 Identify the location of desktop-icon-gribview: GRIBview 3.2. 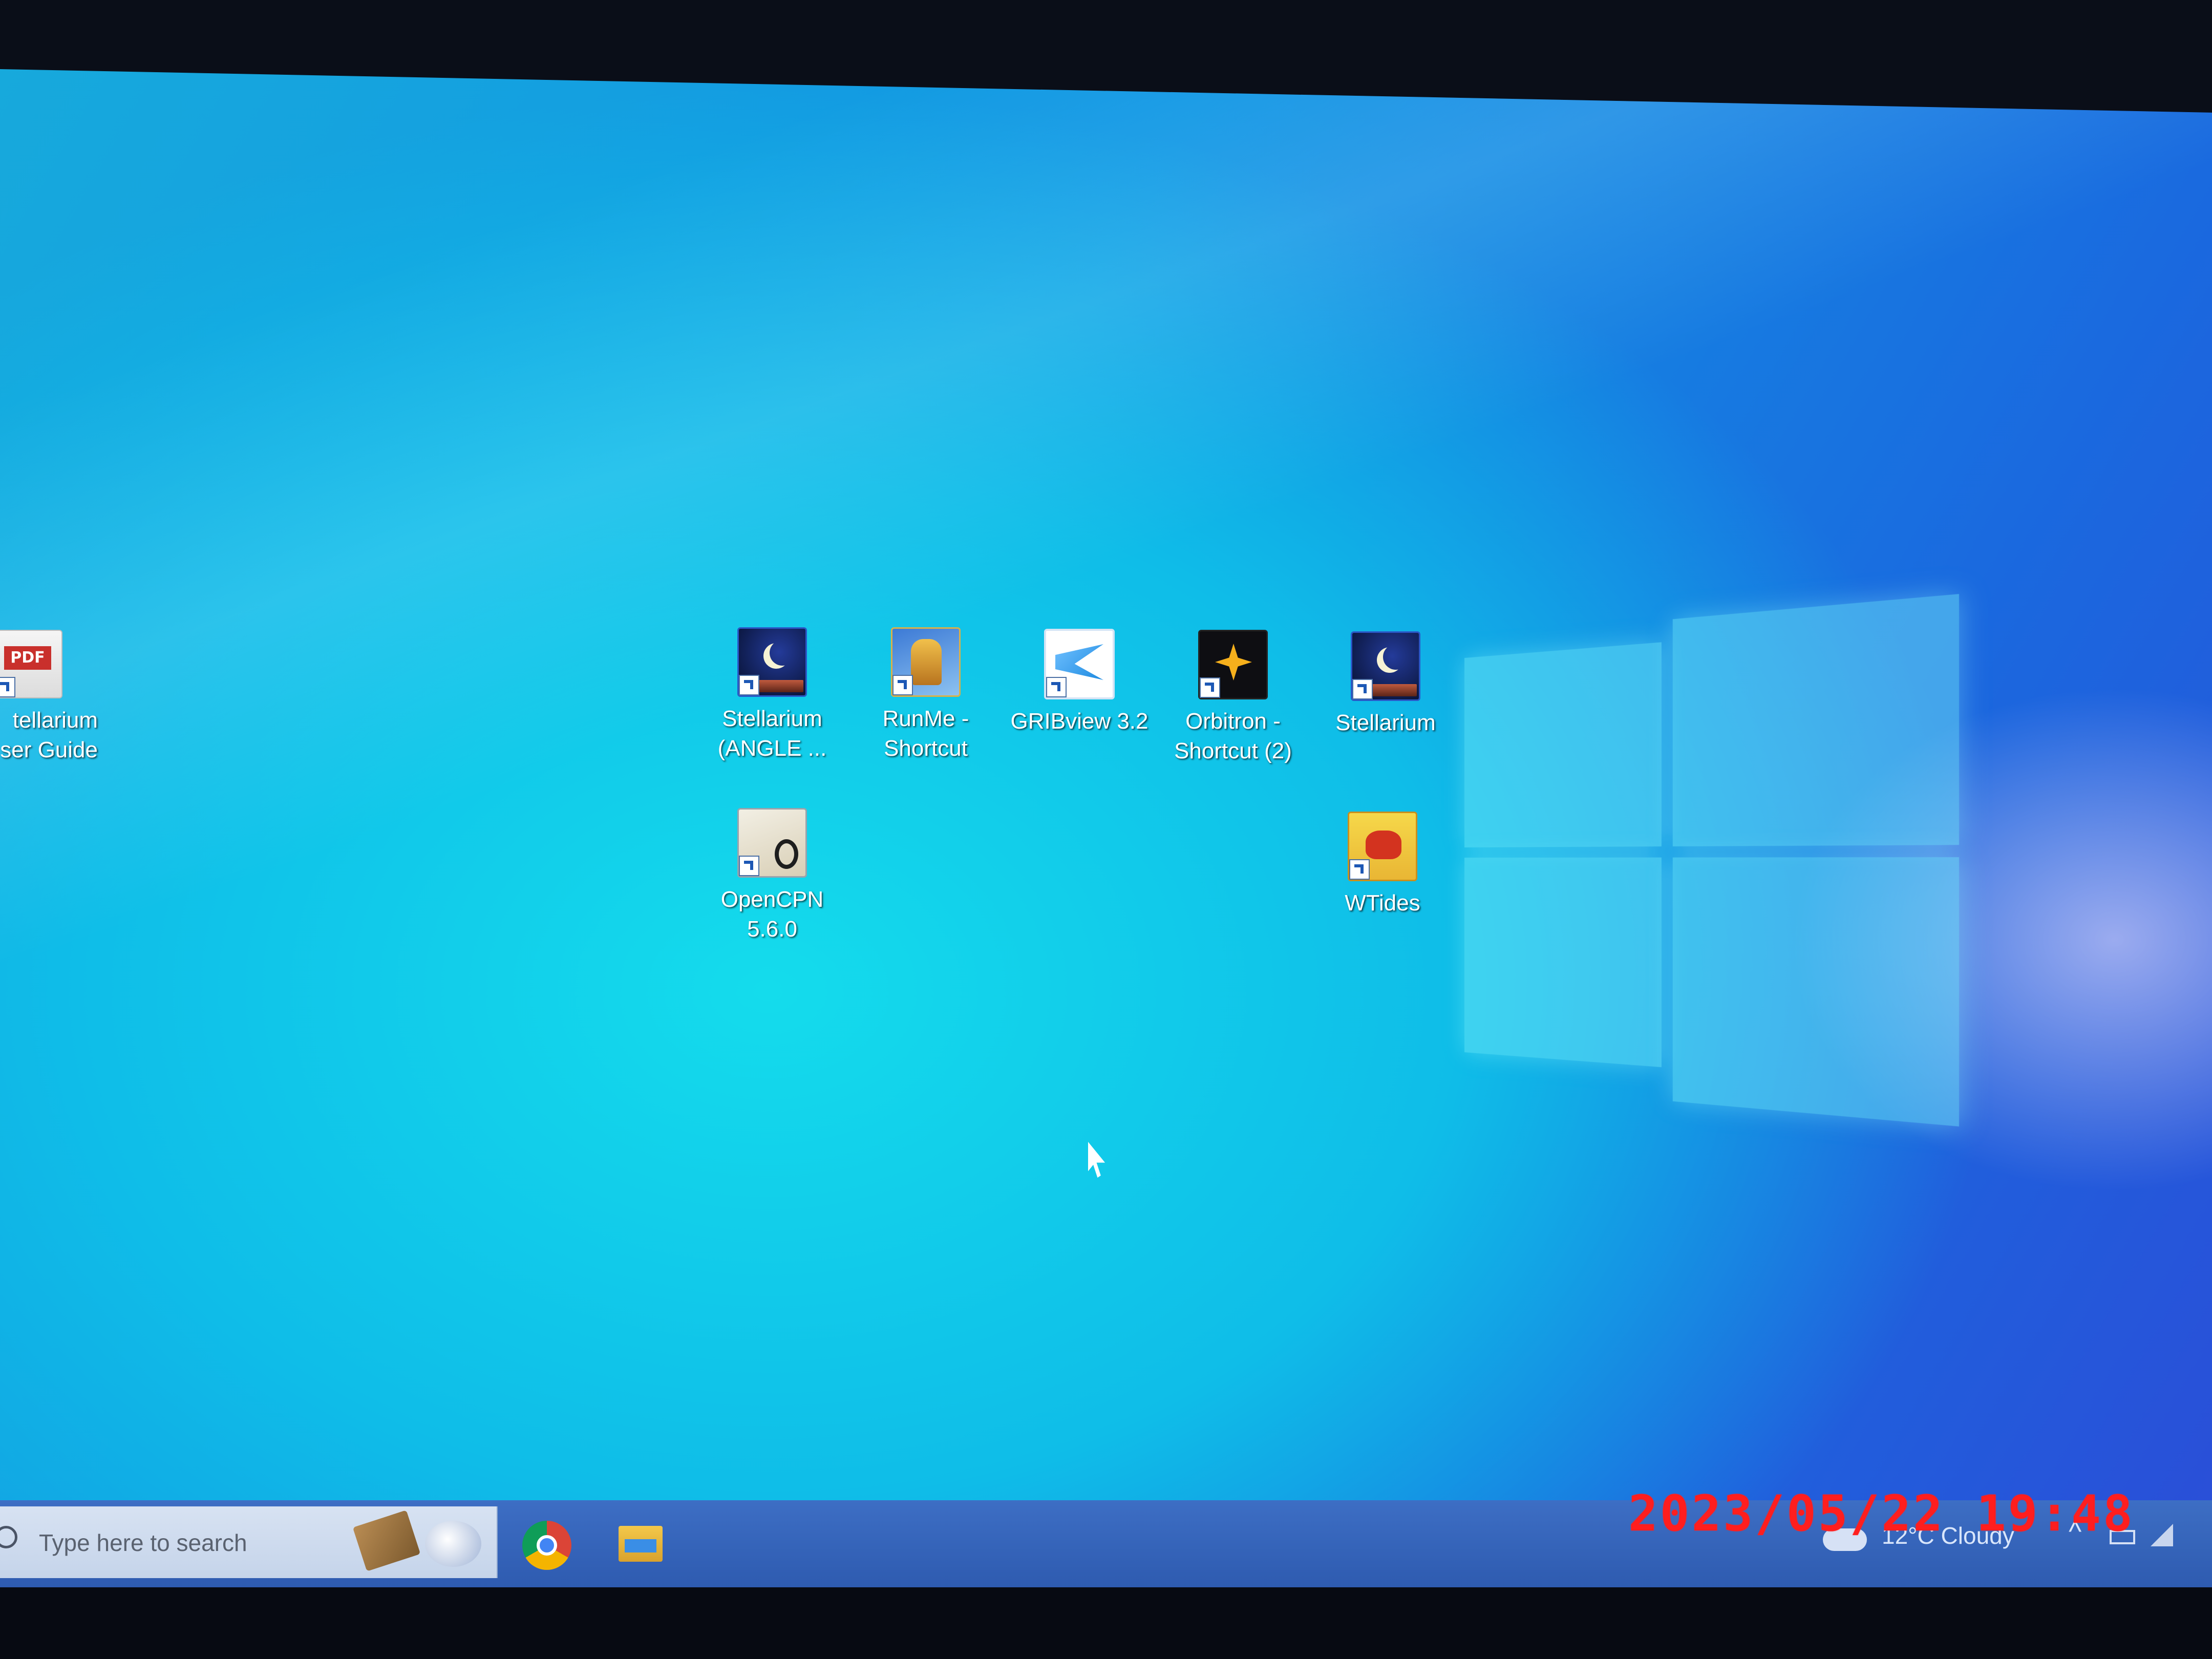
(1079, 682).